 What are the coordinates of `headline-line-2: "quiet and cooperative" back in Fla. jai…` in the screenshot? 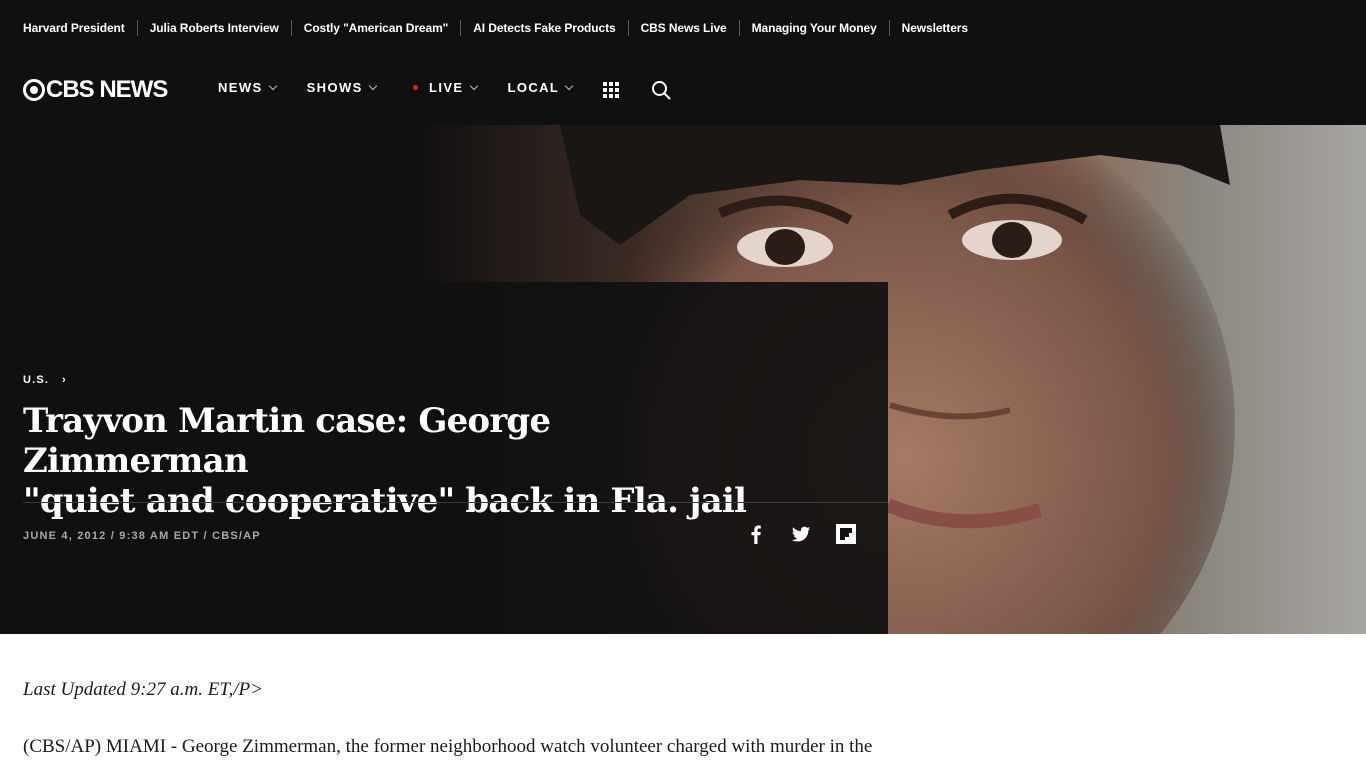 It's located at (385, 501).